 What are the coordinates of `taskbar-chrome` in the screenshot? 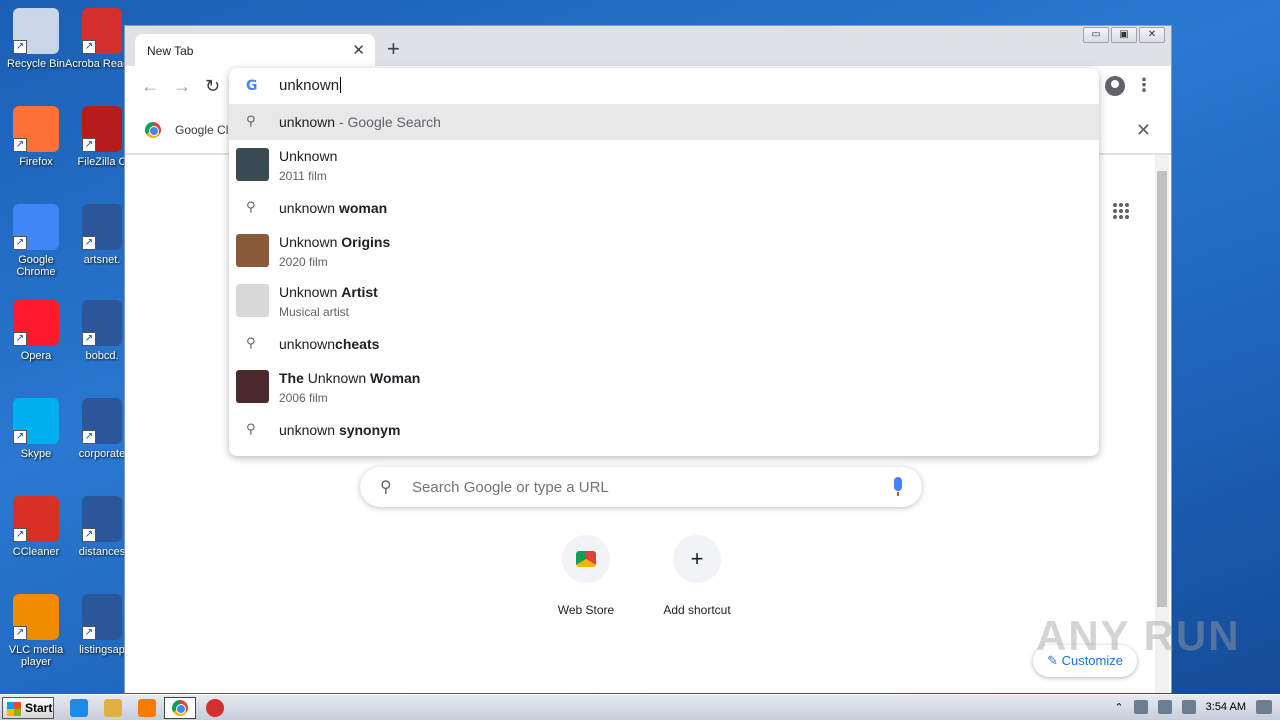 It's located at (180, 708).